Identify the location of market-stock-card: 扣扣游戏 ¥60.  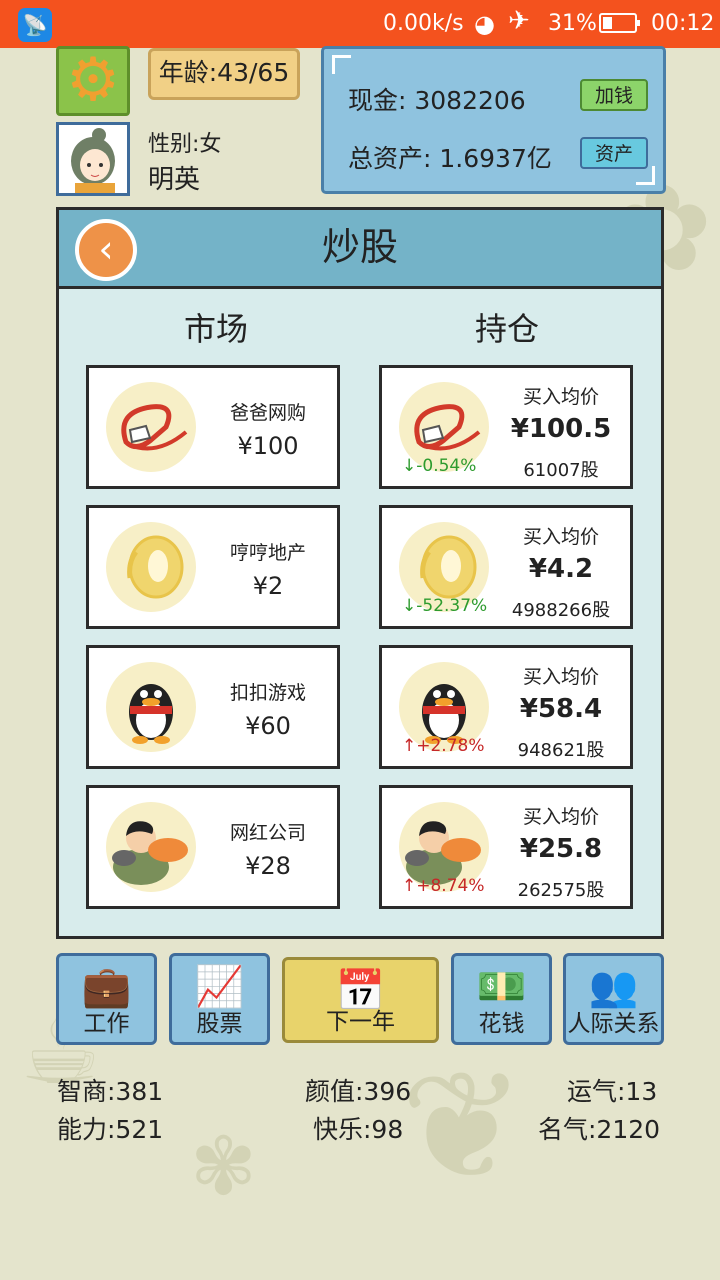
(213, 707).